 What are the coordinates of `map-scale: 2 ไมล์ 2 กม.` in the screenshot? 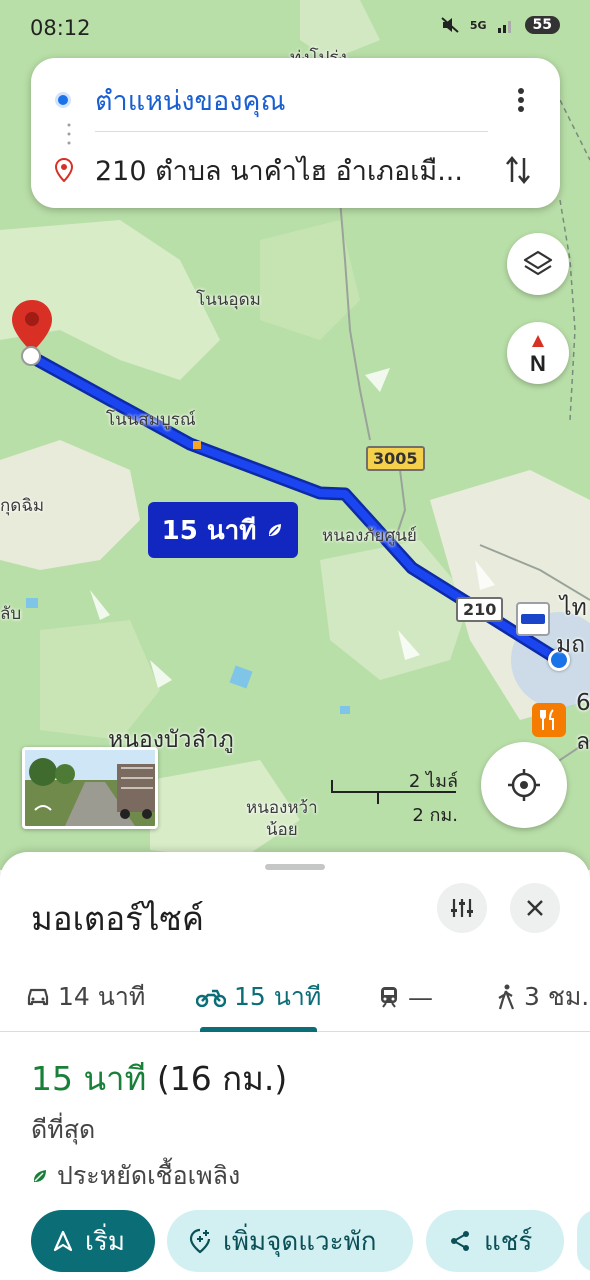 It's located at (394, 796).